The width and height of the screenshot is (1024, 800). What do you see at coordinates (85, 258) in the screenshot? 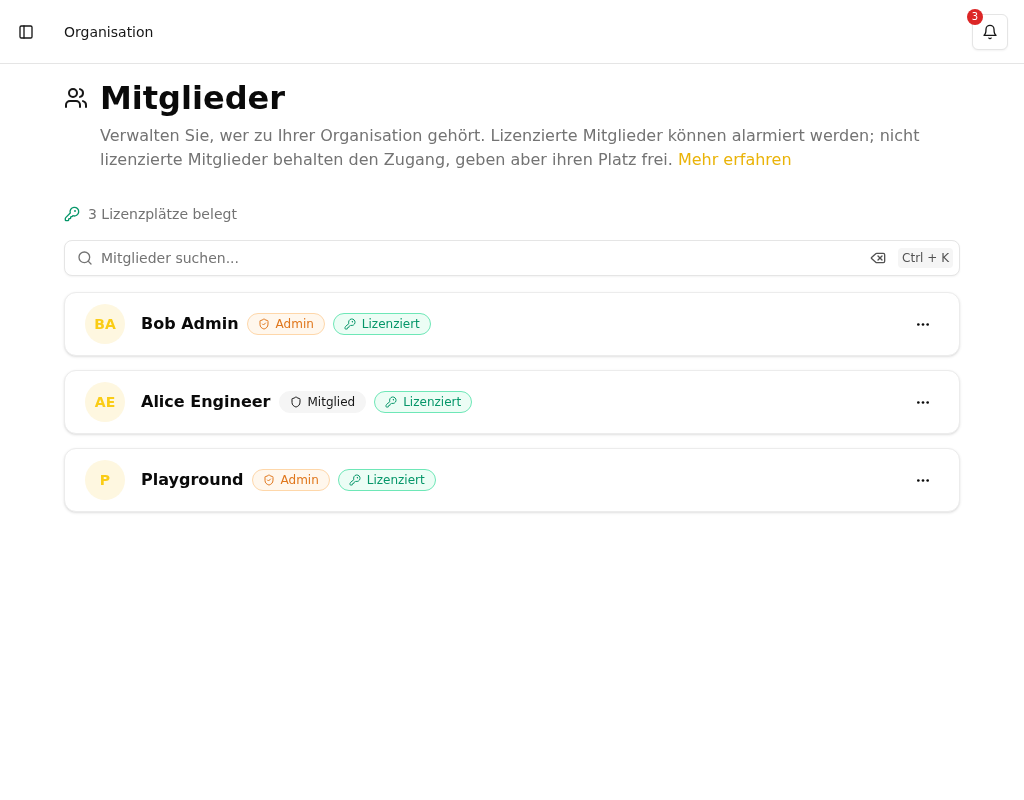
I see `search-icon` at bounding box center [85, 258].